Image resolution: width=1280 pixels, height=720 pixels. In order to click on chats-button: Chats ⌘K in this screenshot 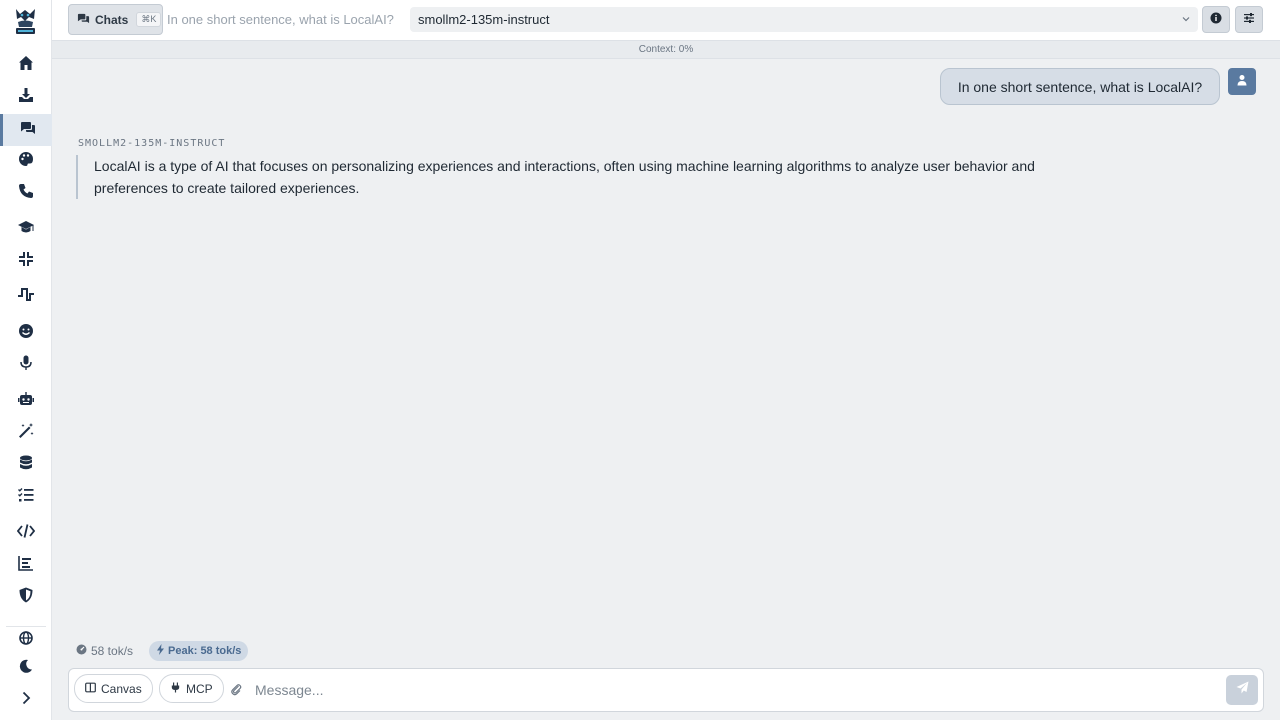, I will do `click(115, 19)`.